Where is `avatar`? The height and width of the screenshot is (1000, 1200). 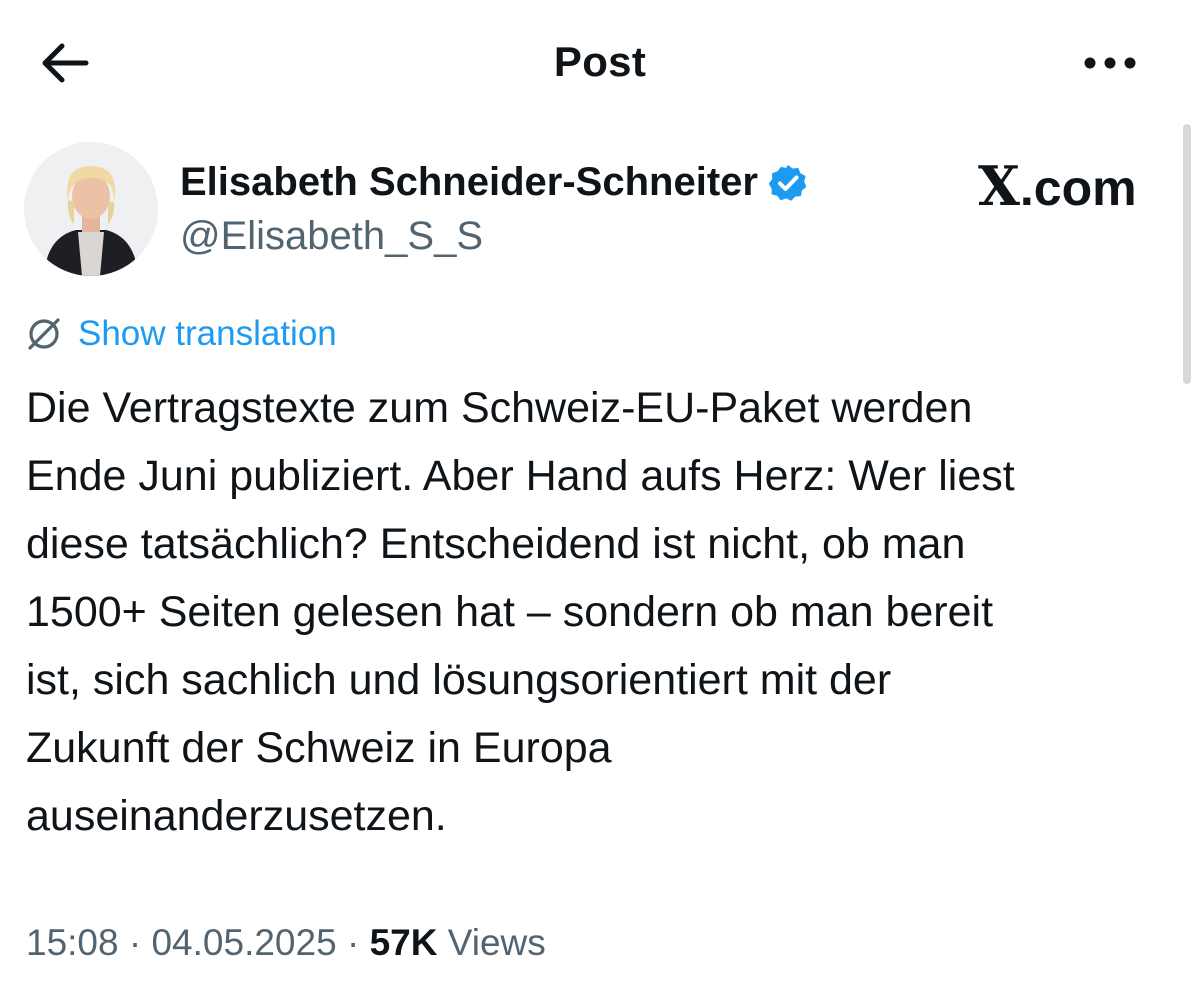
avatar is located at coordinates (91, 209).